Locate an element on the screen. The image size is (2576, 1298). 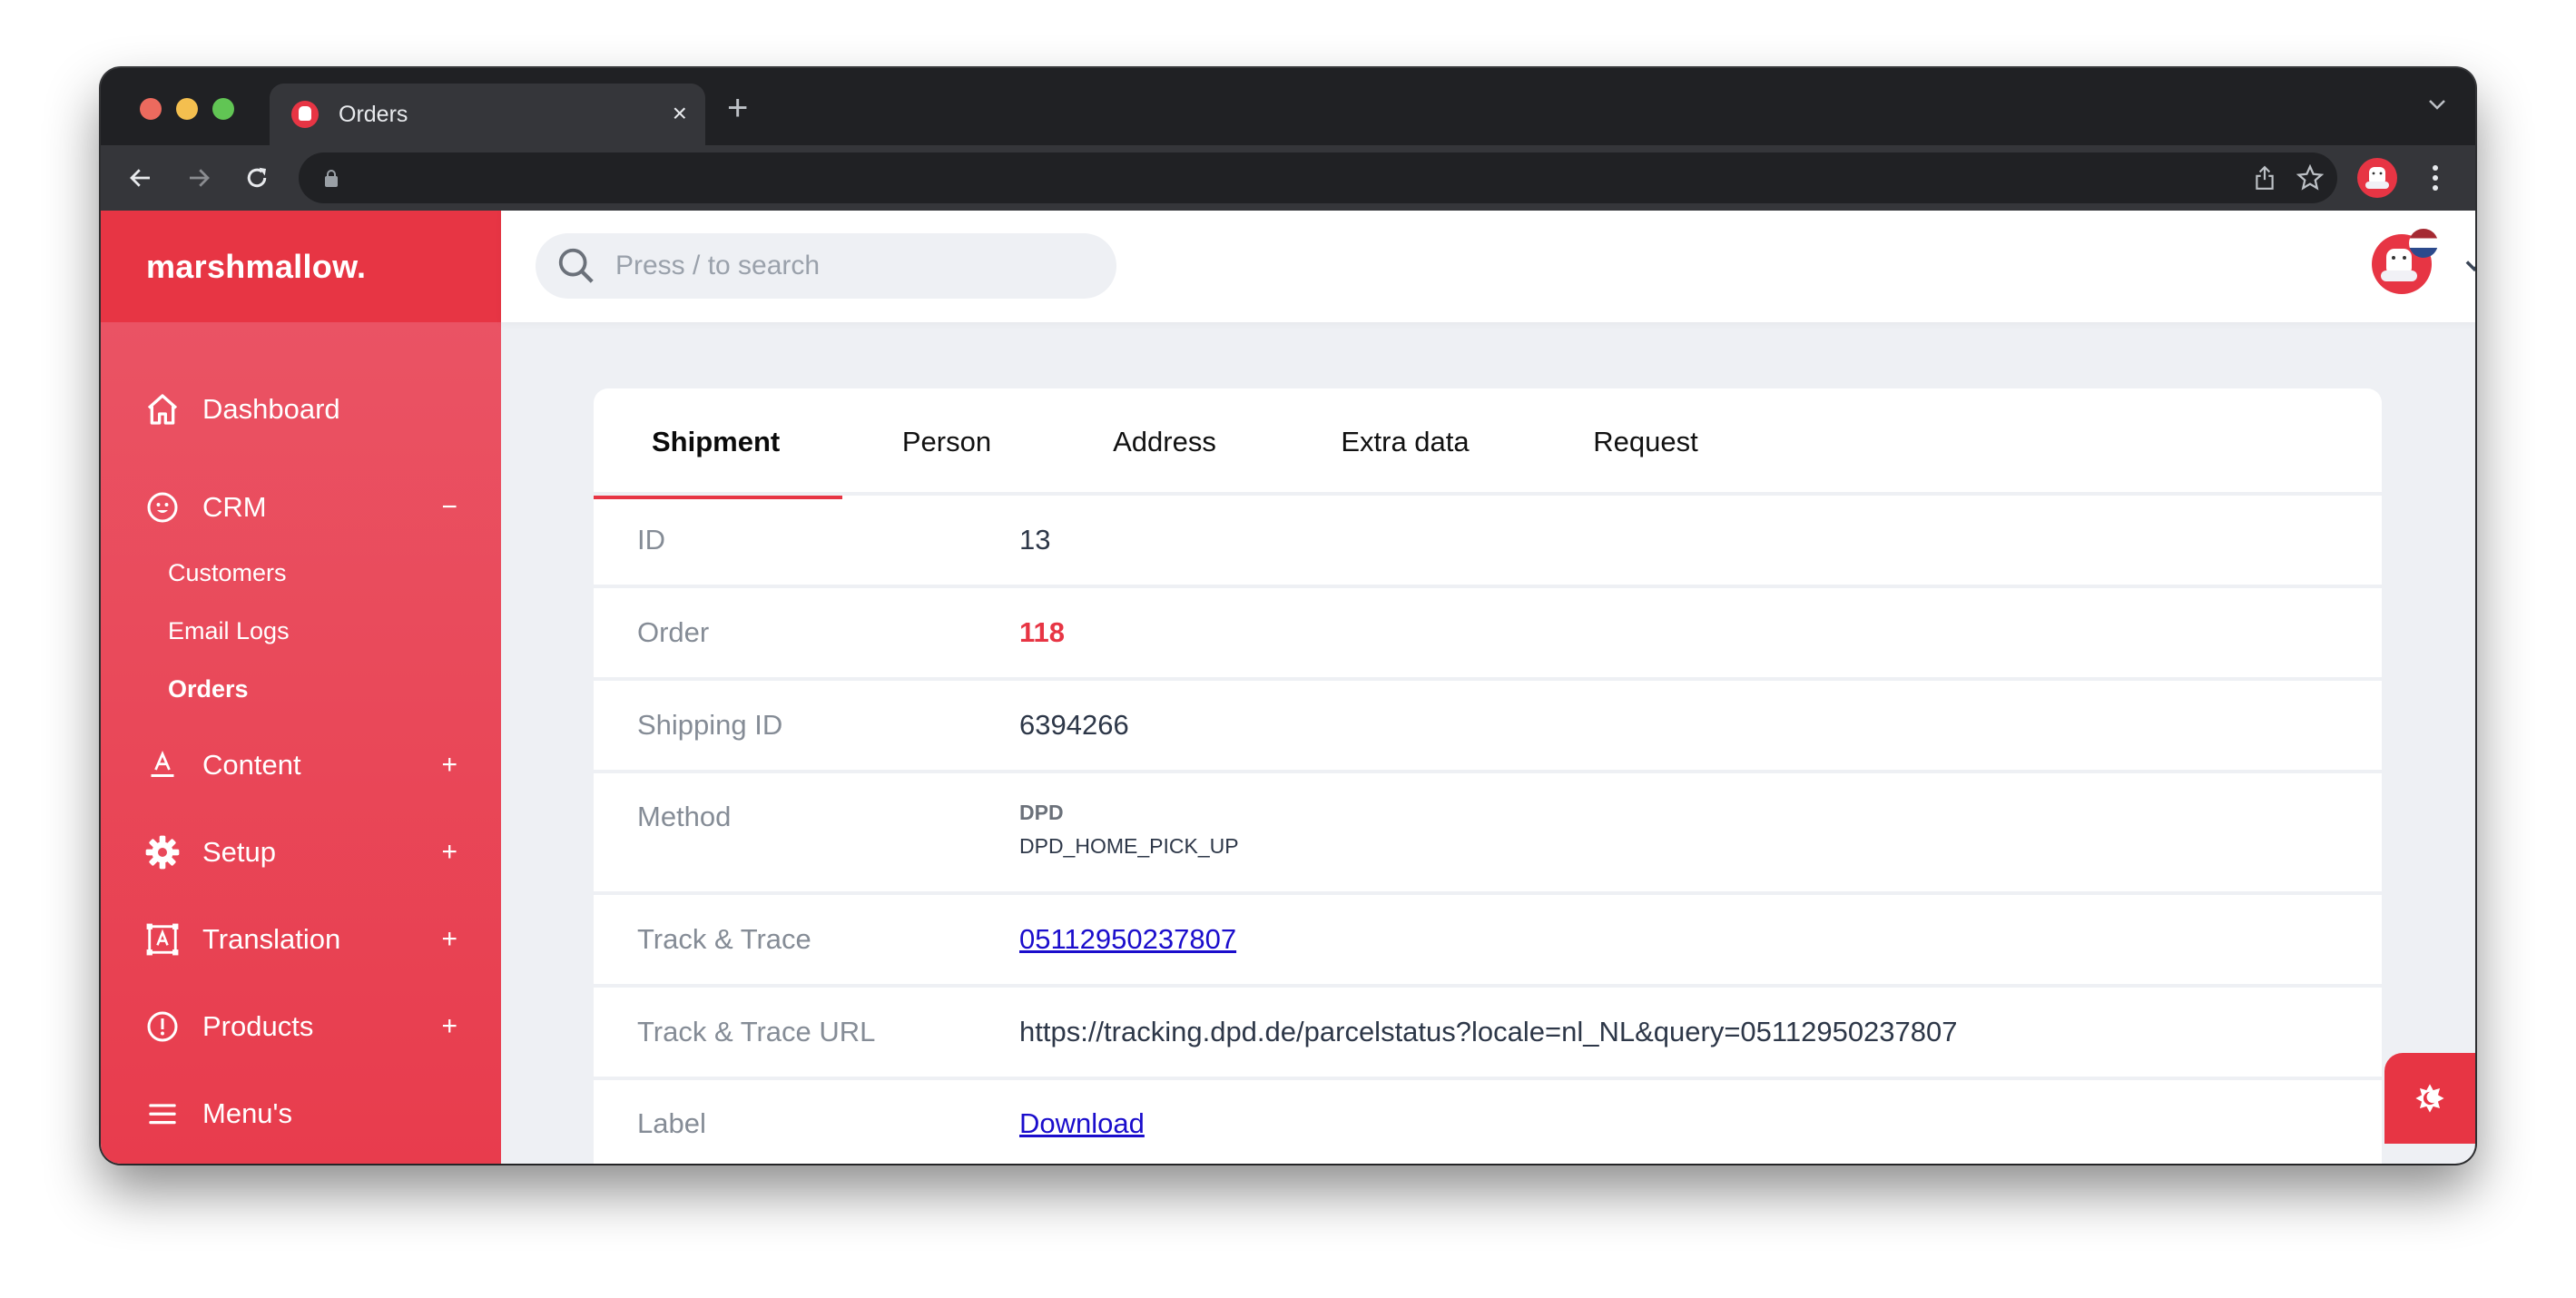
browser-menu-button is located at coordinates (2435, 178).